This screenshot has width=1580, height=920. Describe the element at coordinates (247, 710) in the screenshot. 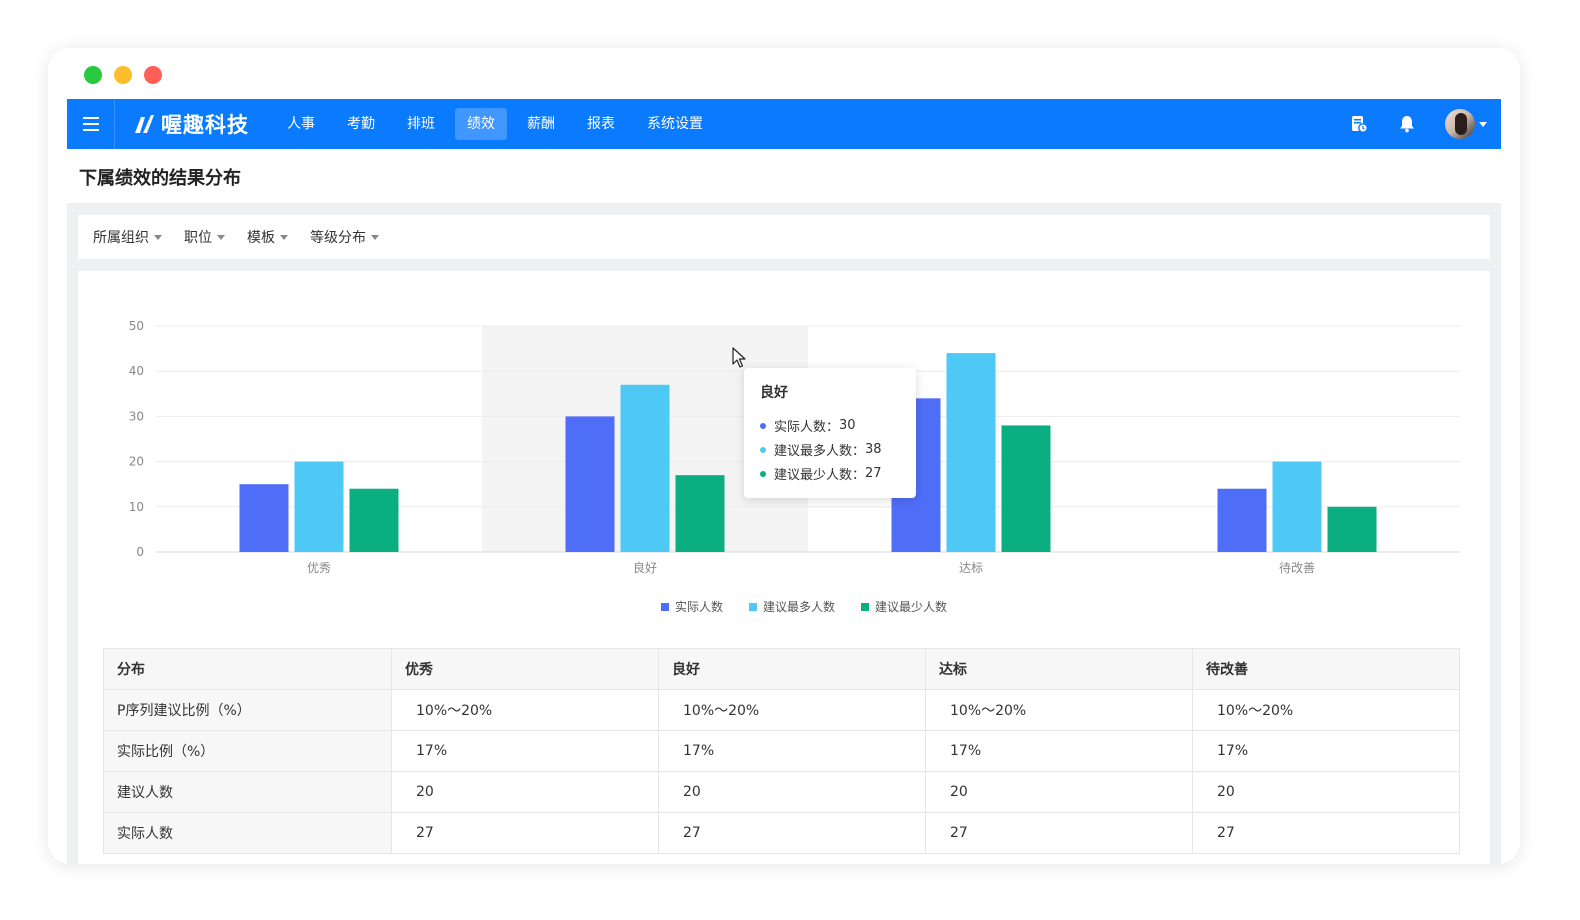

I see `table-row-label: P序列建议比例（%）` at that location.